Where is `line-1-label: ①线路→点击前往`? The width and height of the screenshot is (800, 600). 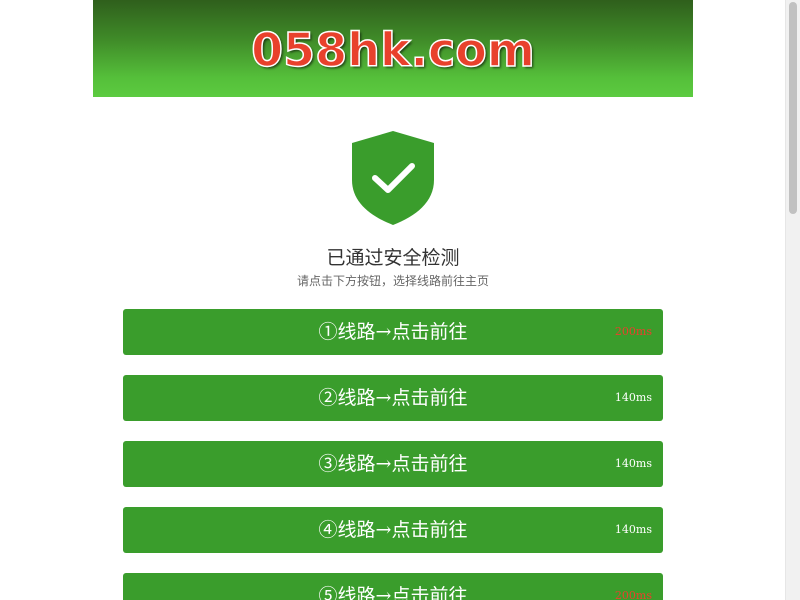
line-1-label: ①线路→点击前往 is located at coordinates (393, 332).